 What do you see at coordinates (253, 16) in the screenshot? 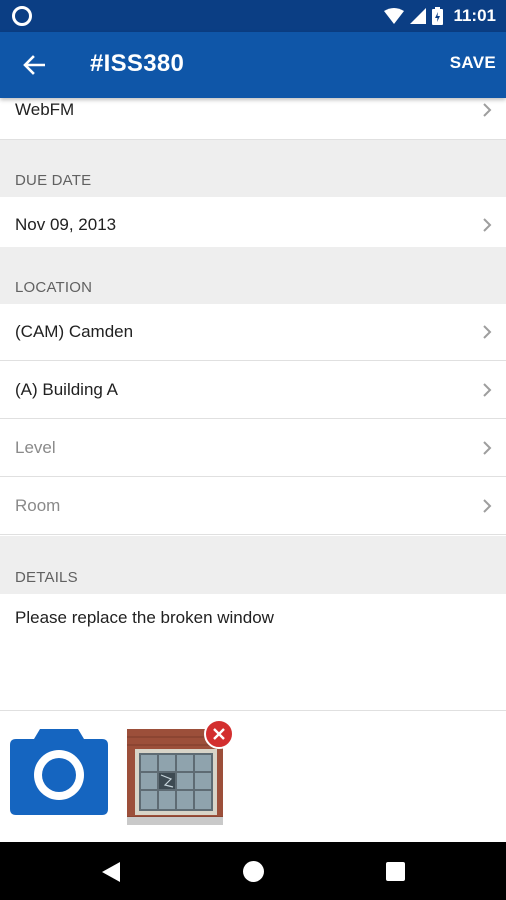
I see `status-bar: 11:01` at bounding box center [253, 16].